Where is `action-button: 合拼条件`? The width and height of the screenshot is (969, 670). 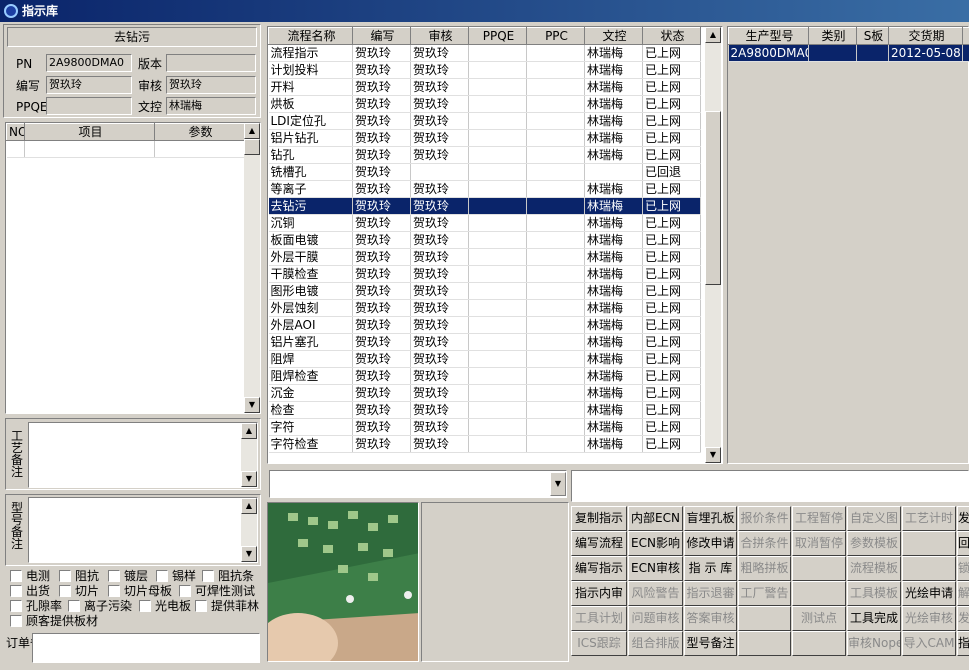
action-button: 合拼条件 is located at coordinates (764, 543).